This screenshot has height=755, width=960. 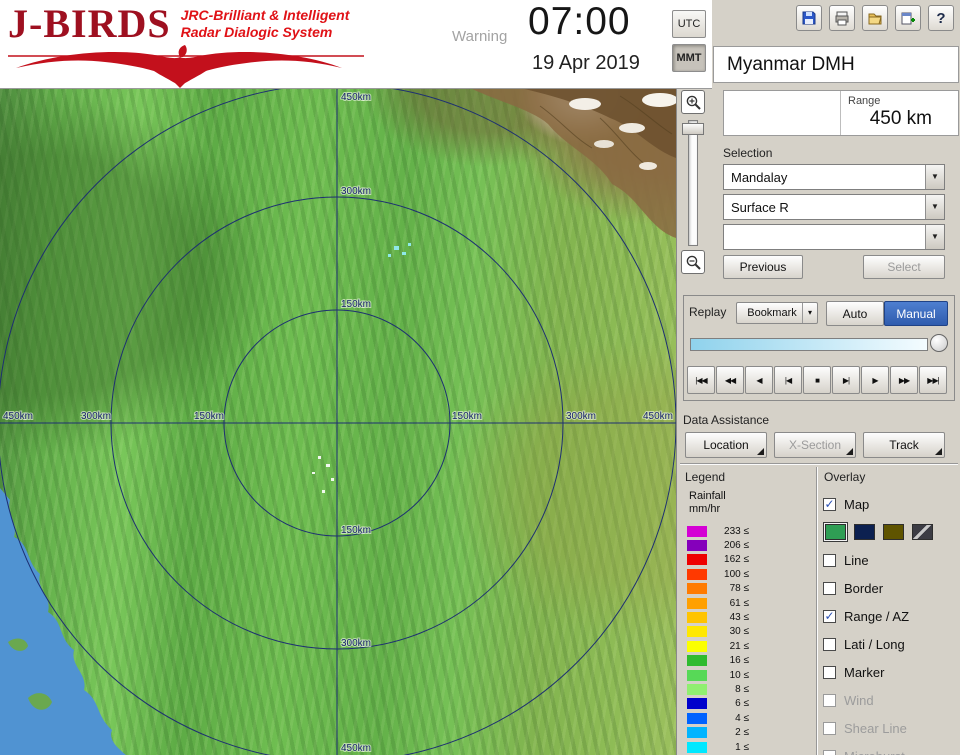 What do you see at coordinates (809, 18) in the screenshot?
I see `save-button` at bounding box center [809, 18].